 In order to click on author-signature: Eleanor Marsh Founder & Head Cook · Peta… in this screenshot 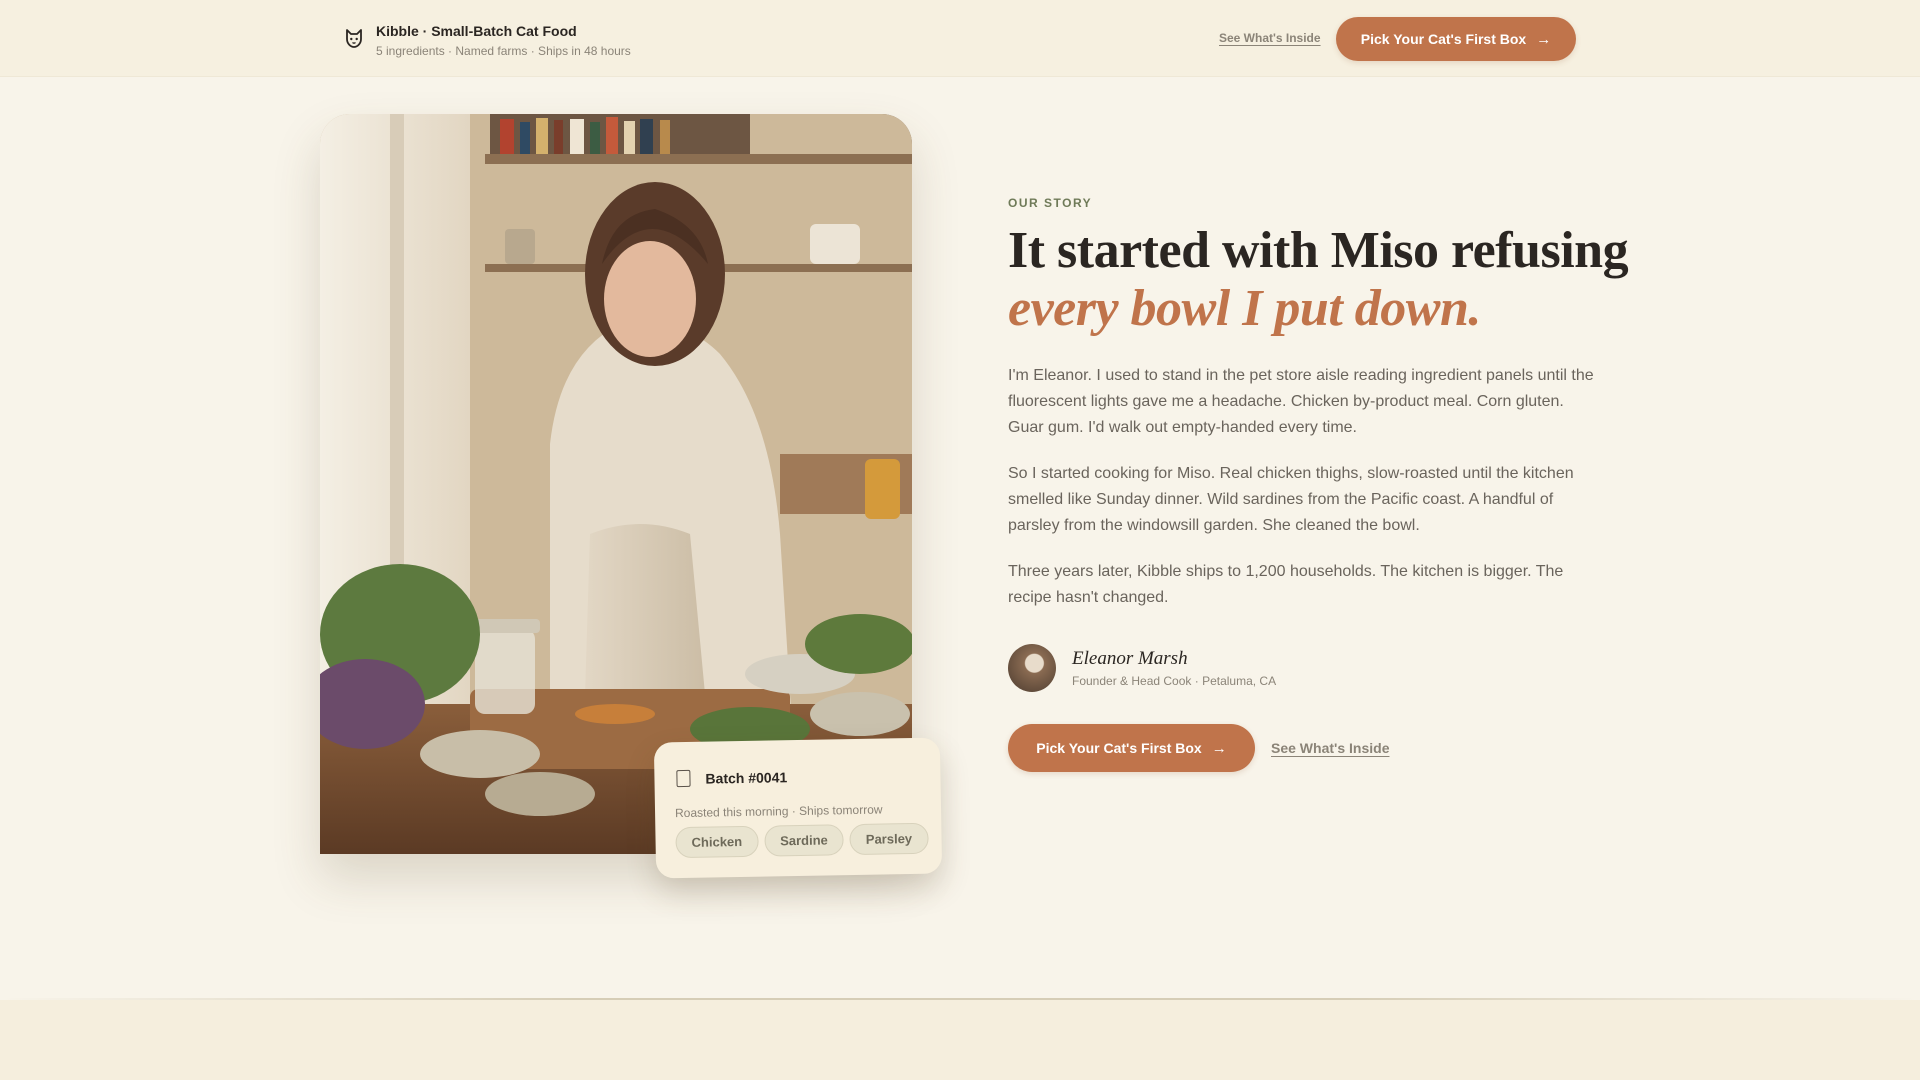, I will do `click(1142, 668)`.